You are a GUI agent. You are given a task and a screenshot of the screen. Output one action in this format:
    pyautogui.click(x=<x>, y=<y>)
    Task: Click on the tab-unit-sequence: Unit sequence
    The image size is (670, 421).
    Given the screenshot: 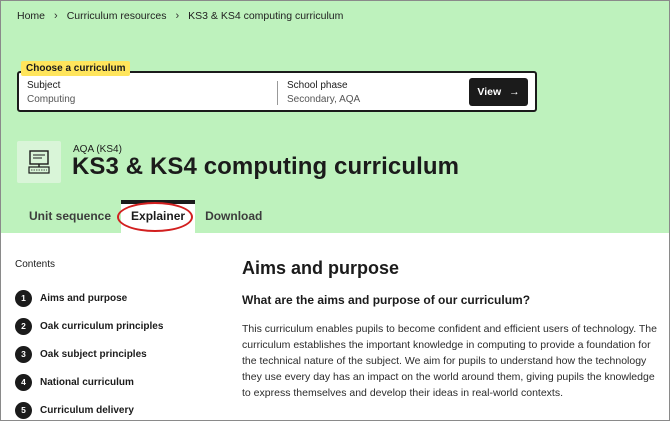 What is the action you would take?
    pyautogui.click(x=70, y=216)
    